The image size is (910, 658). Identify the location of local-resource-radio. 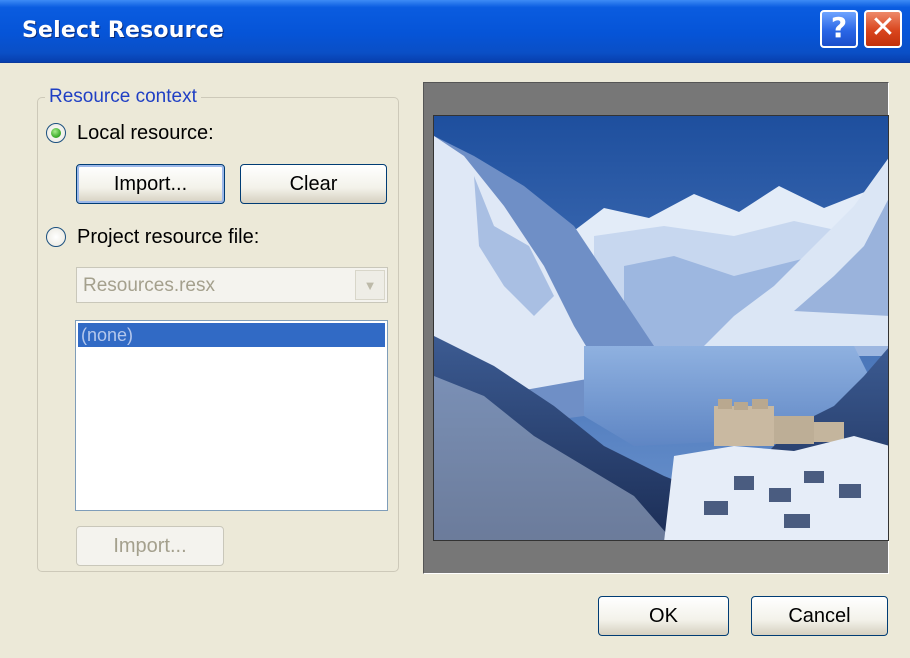
(56, 133).